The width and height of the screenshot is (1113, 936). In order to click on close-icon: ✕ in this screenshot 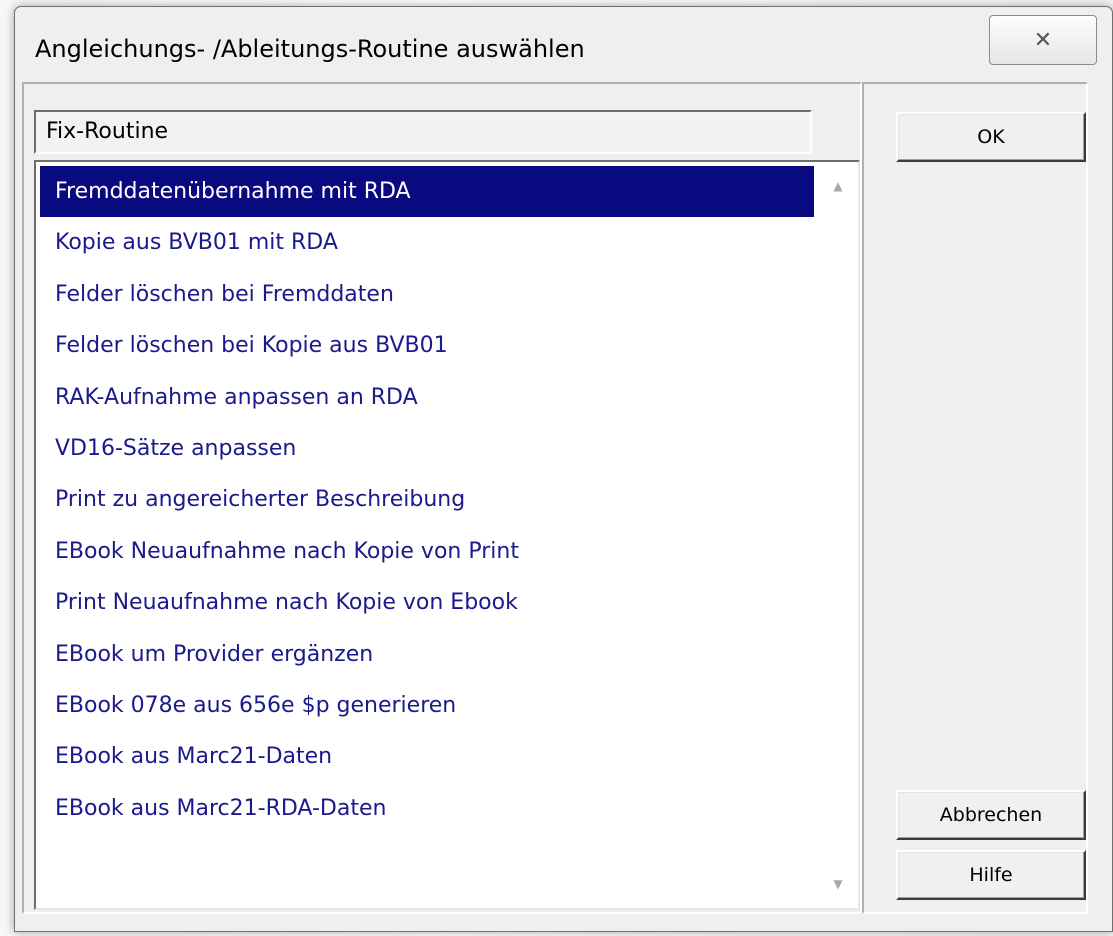, I will do `click(1043, 40)`.